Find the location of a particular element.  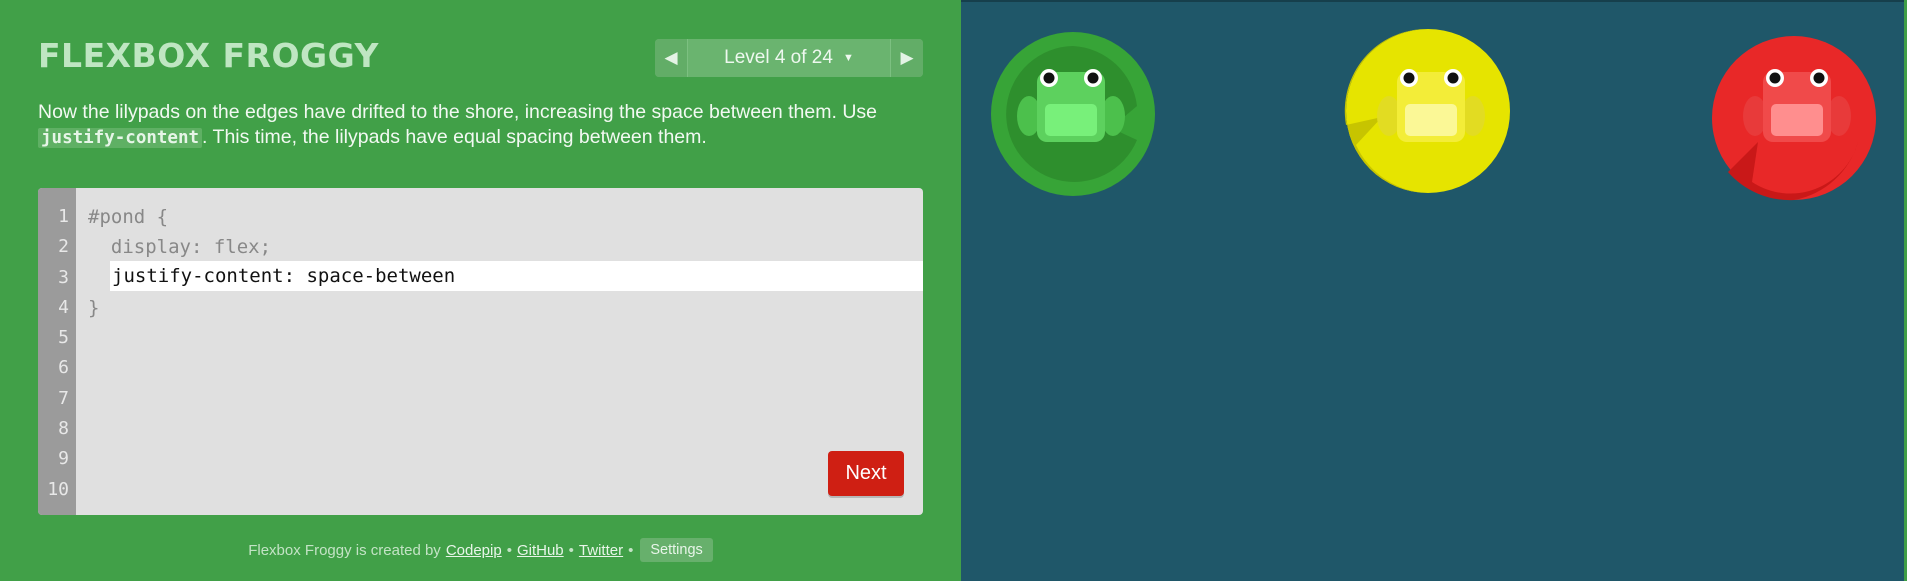

app-title: FLEXBOX FROGGY is located at coordinates (208, 55).